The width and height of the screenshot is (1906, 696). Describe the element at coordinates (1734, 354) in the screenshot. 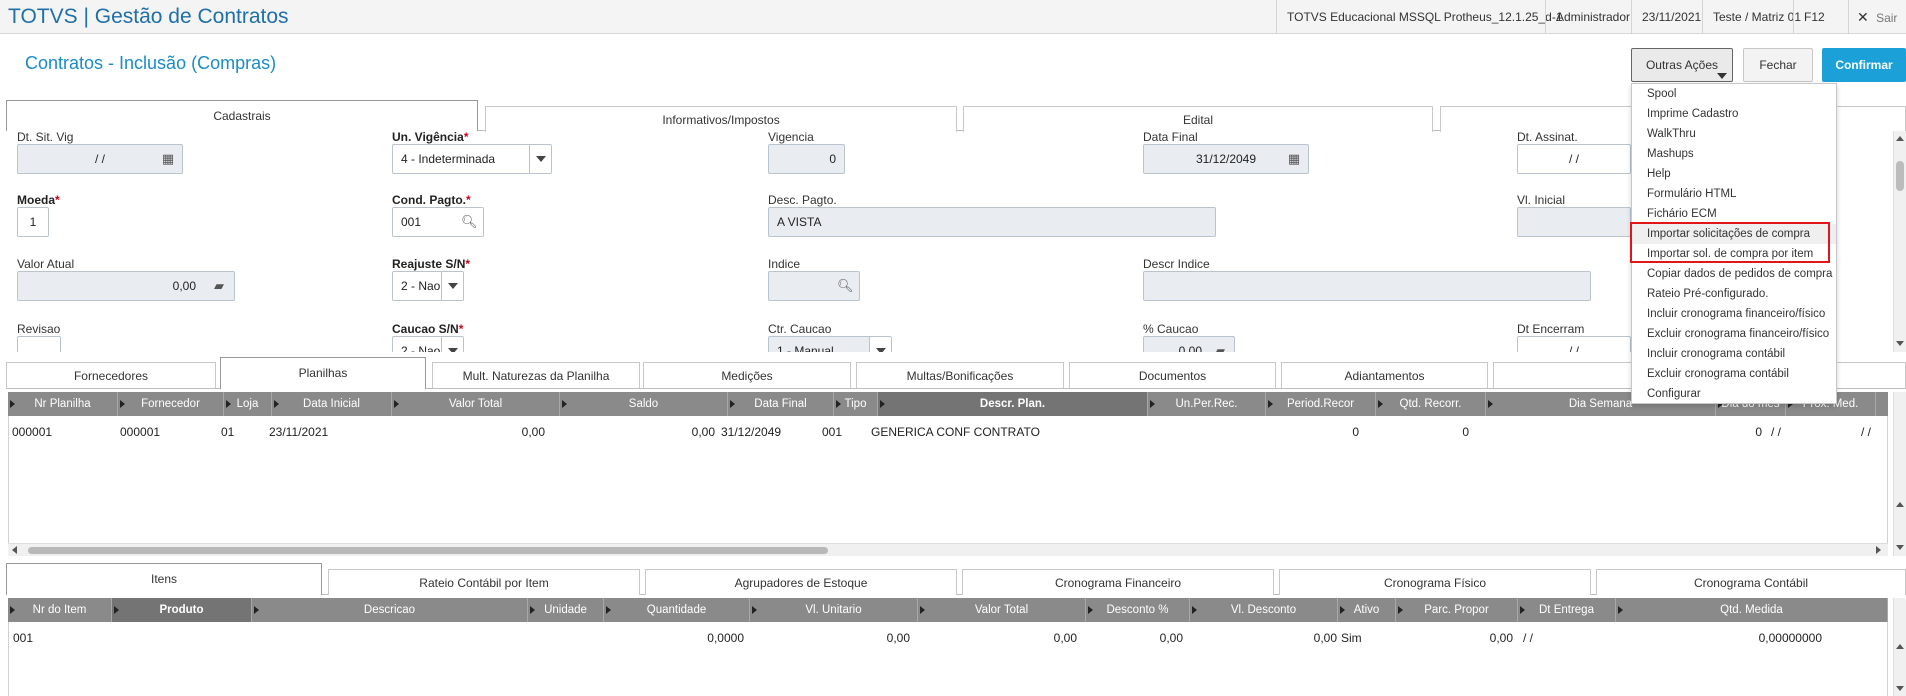

I see `menu-item-incluir-cronograma-cont: Incluir cronograma contábil` at that location.